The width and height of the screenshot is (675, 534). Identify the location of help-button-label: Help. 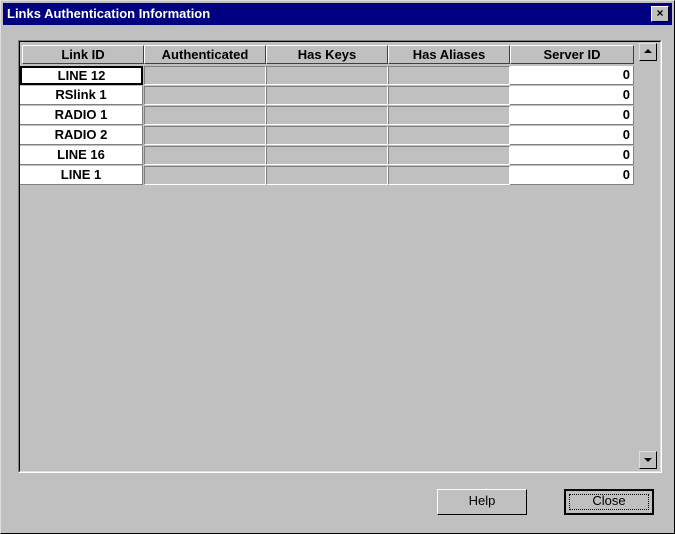
(482, 500).